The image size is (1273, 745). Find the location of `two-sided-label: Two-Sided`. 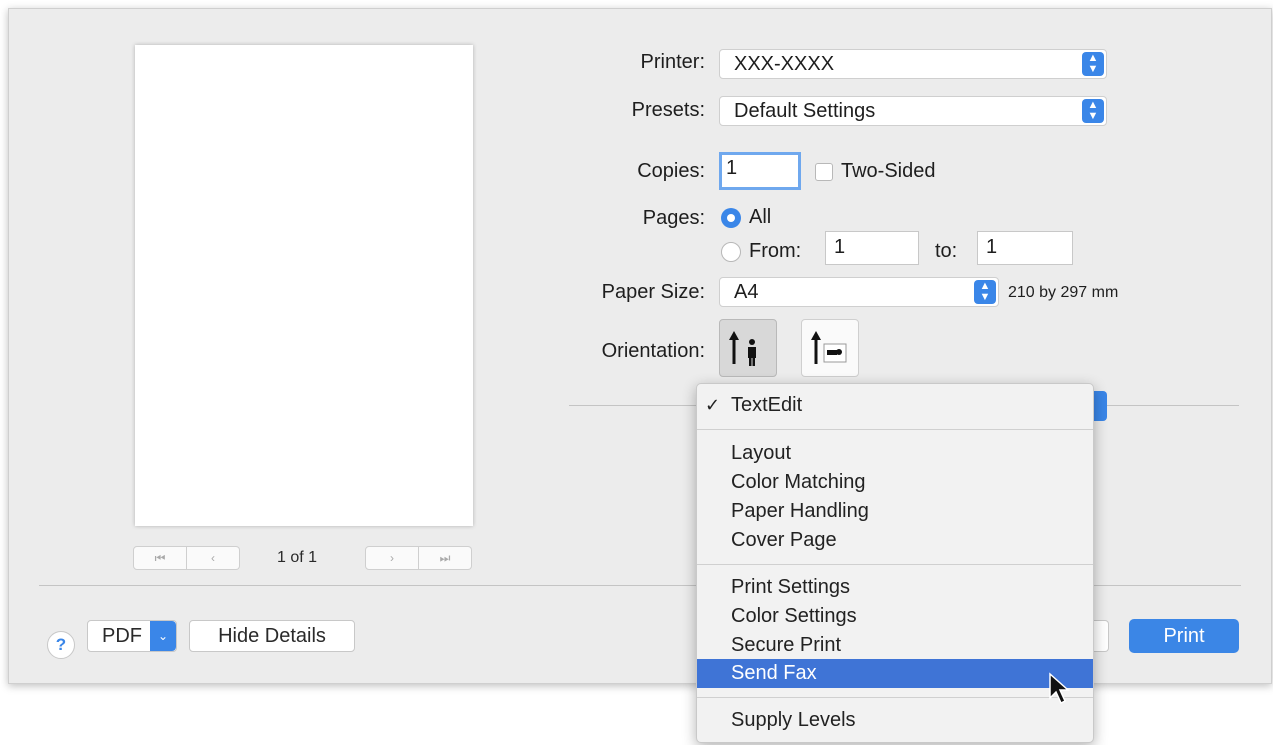

two-sided-label: Two-Sided is located at coordinates (888, 171).